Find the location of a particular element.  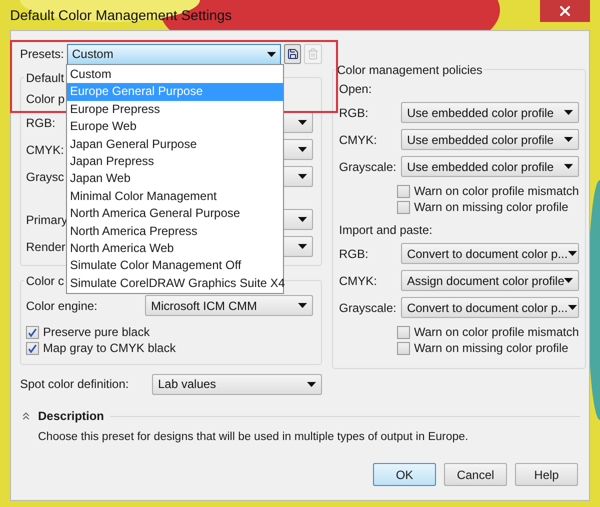

save-icon is located at coordinates (292, 54).